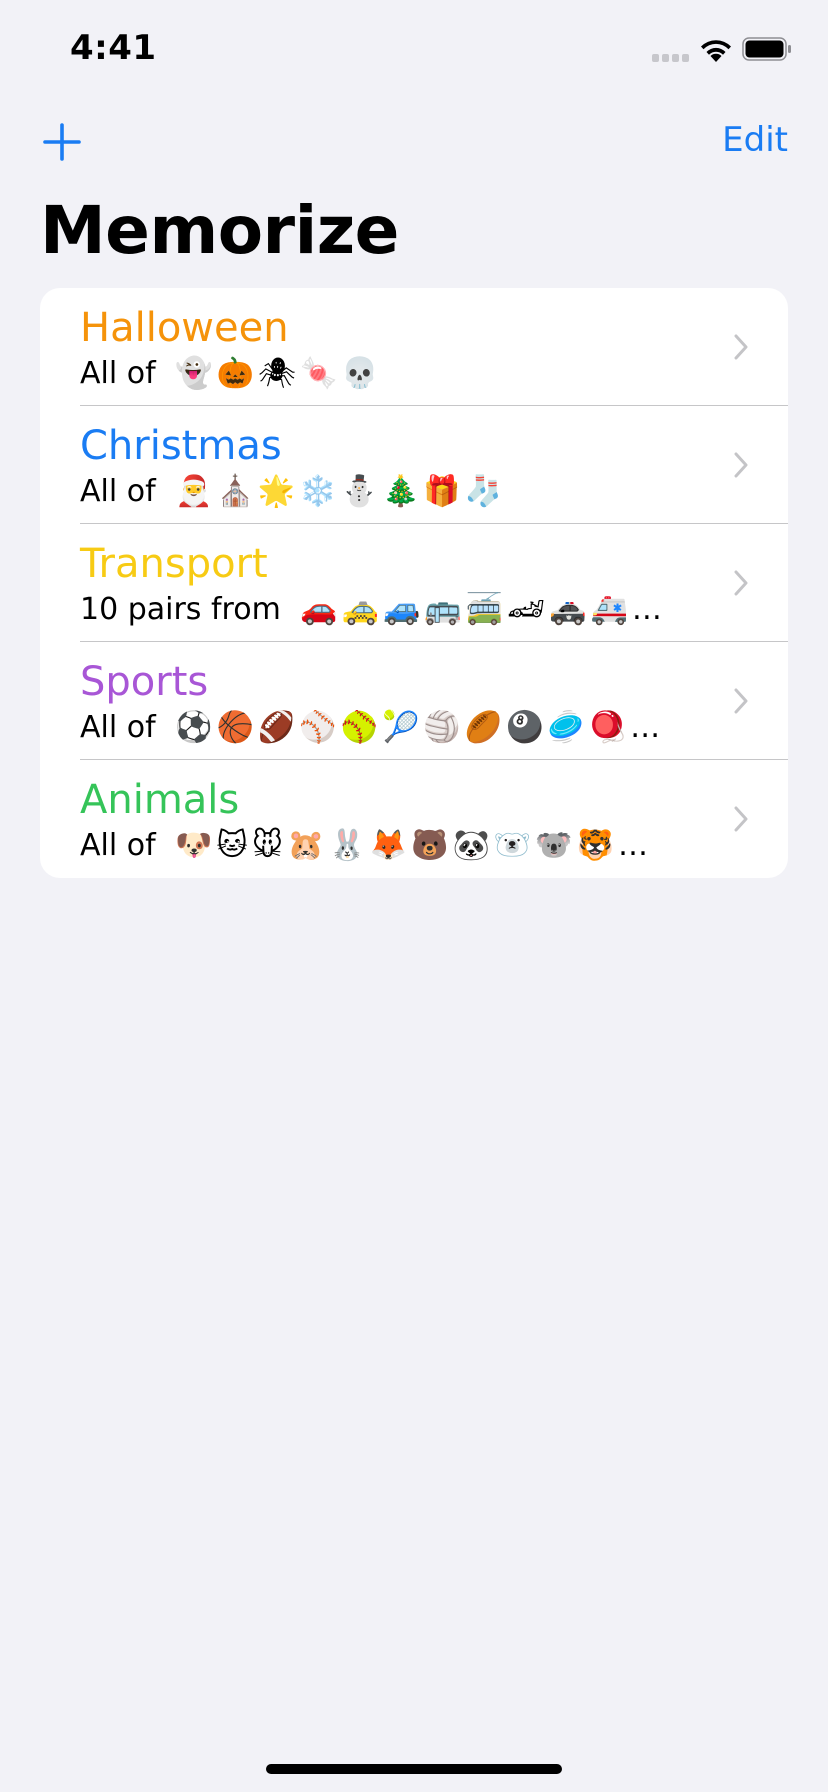  Describe the element at coordinates (672, 57) in the screenshot. I see `cellular-signal-icon` at that location.